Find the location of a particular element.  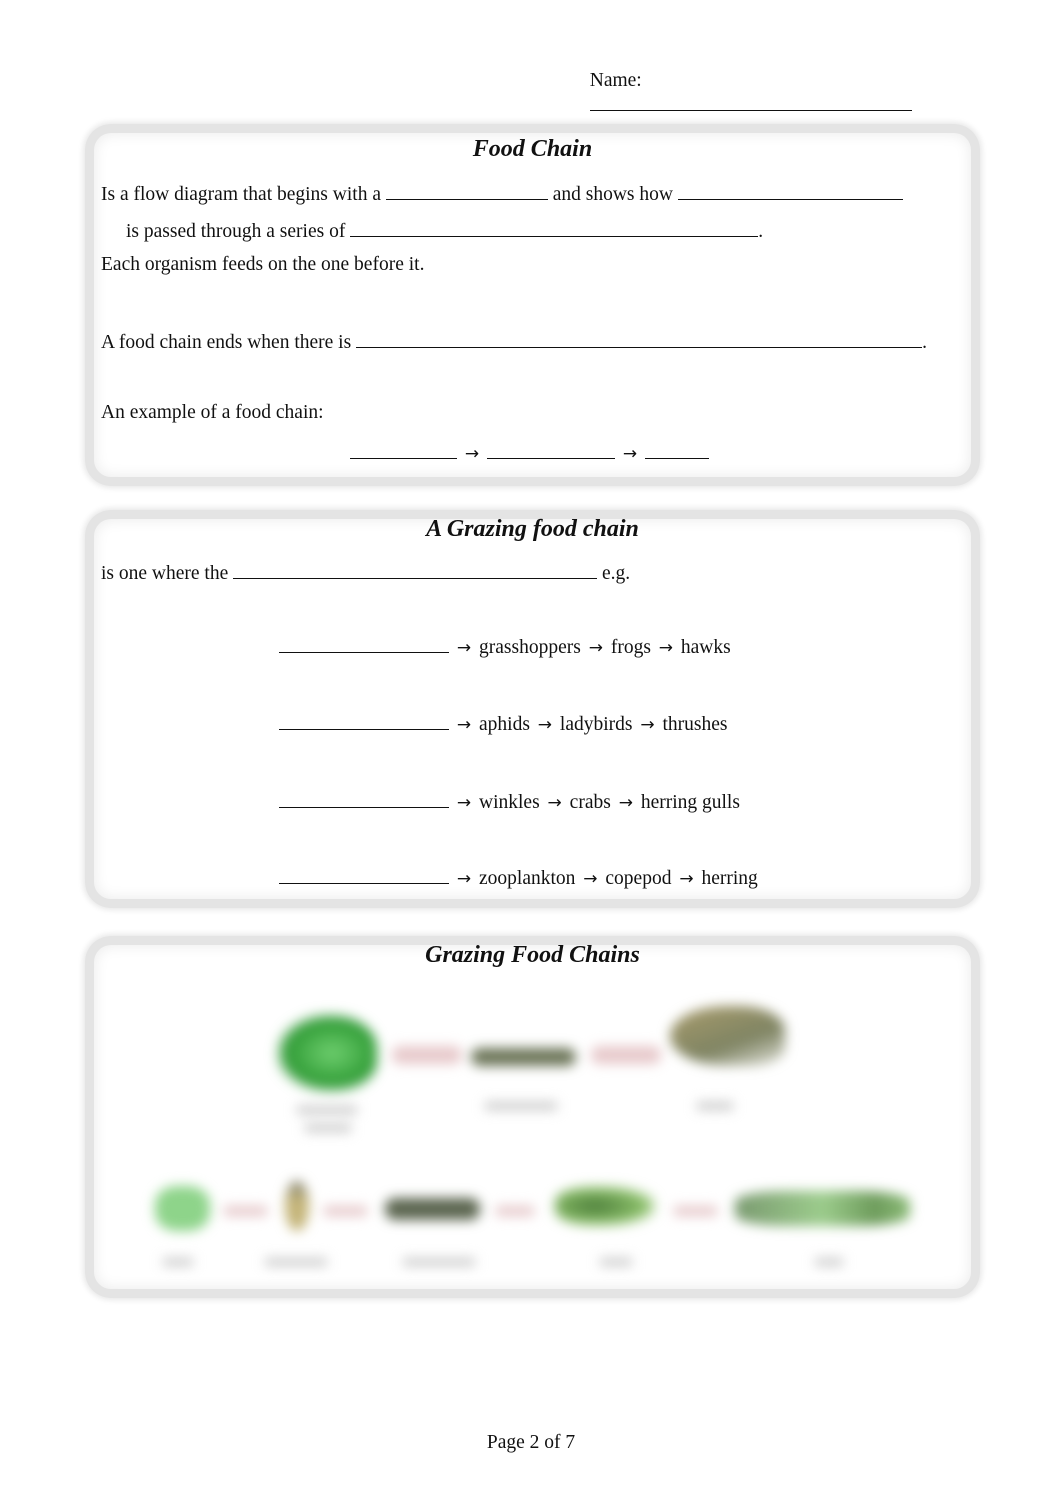

example-chain-row: → zooplankton → copepod → herring is located at coordinates (518, 877).